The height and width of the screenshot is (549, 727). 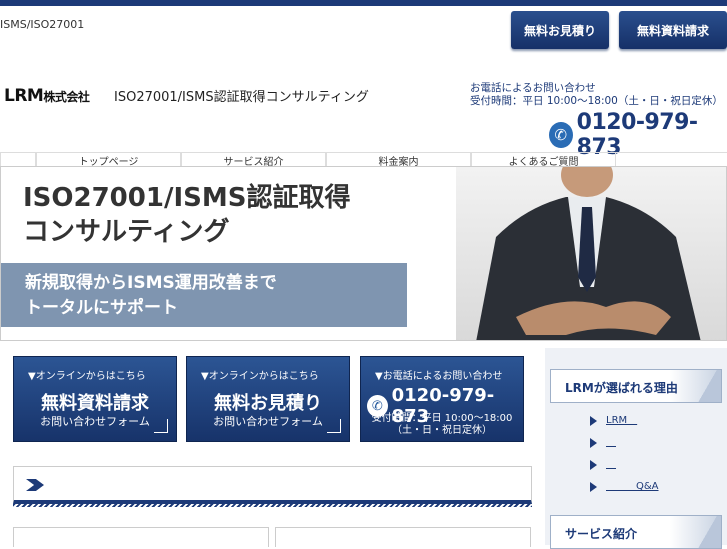 I want to click on hero-band: 新規取得からISMS運用改善まで トータルにサポート, so click(x=204, y=295).